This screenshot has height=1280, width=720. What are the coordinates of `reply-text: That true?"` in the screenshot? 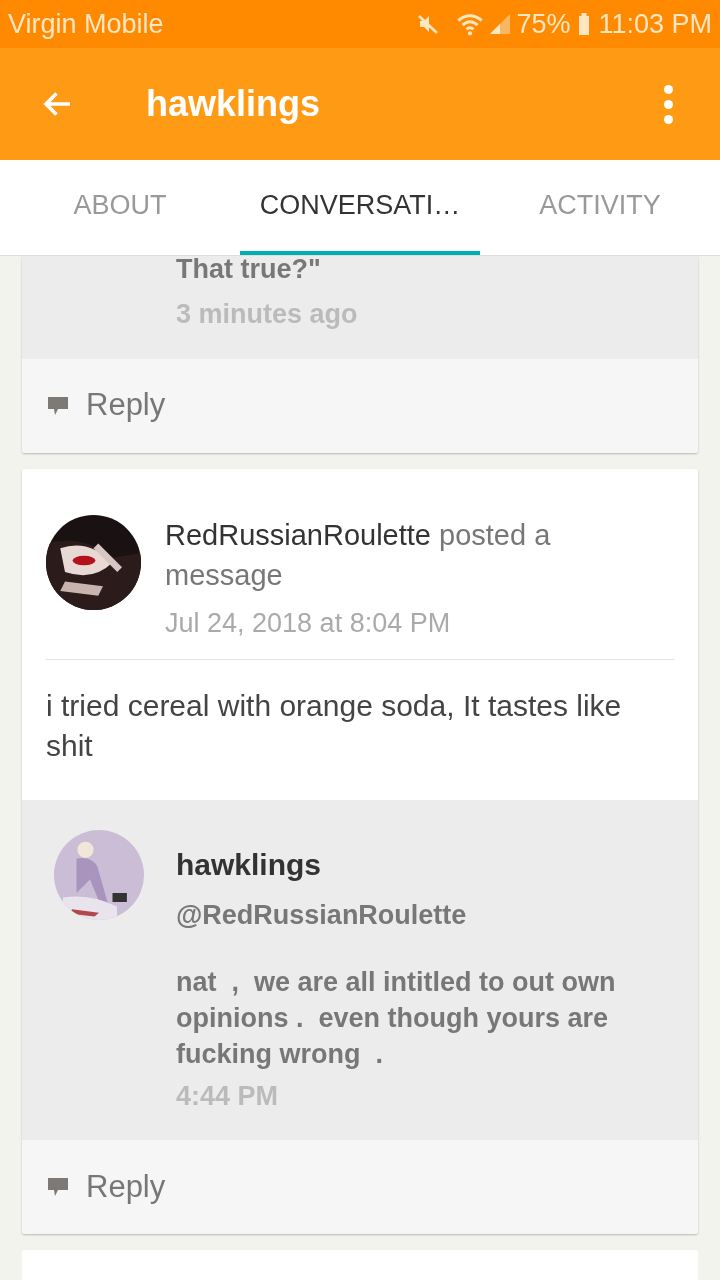 It's located at (249, 271).